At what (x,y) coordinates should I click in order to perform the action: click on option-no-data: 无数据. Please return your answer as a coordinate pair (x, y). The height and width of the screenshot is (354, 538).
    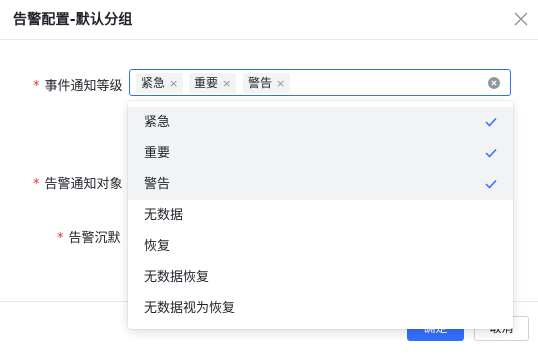
    Looking at the image, I should click on (320, 215).